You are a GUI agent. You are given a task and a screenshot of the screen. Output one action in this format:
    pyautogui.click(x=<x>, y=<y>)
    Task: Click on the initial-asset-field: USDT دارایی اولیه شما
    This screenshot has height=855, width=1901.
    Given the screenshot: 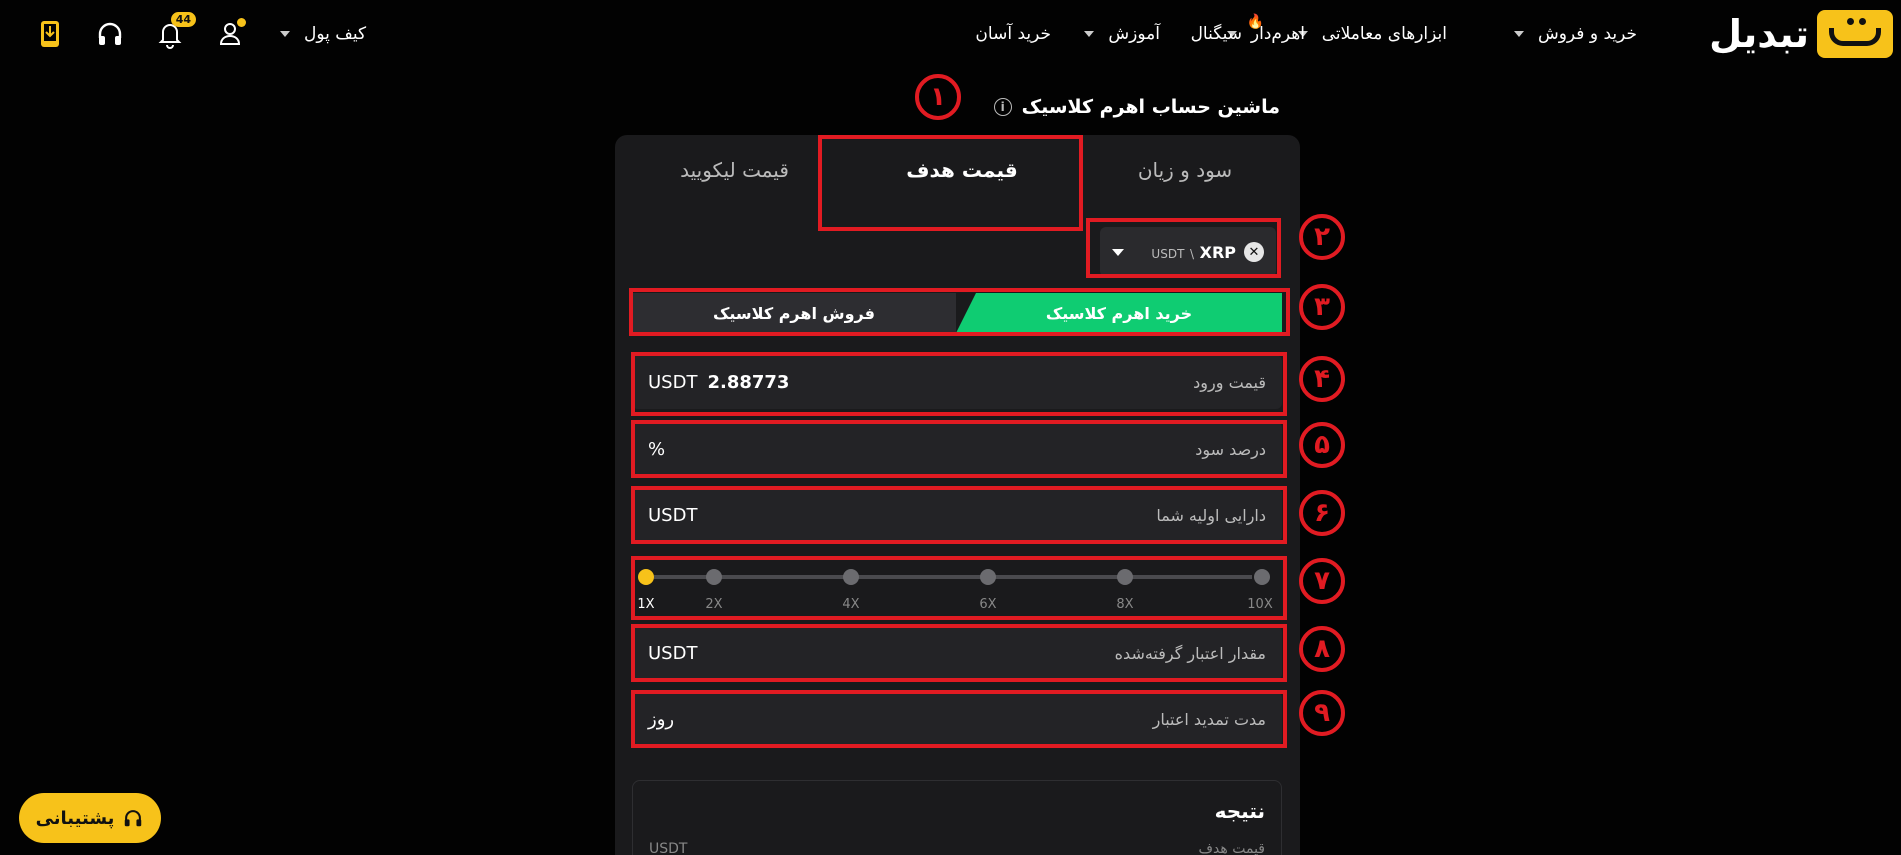 What is the action you would take?
    pyautogui.click(x=957, y=515)
    